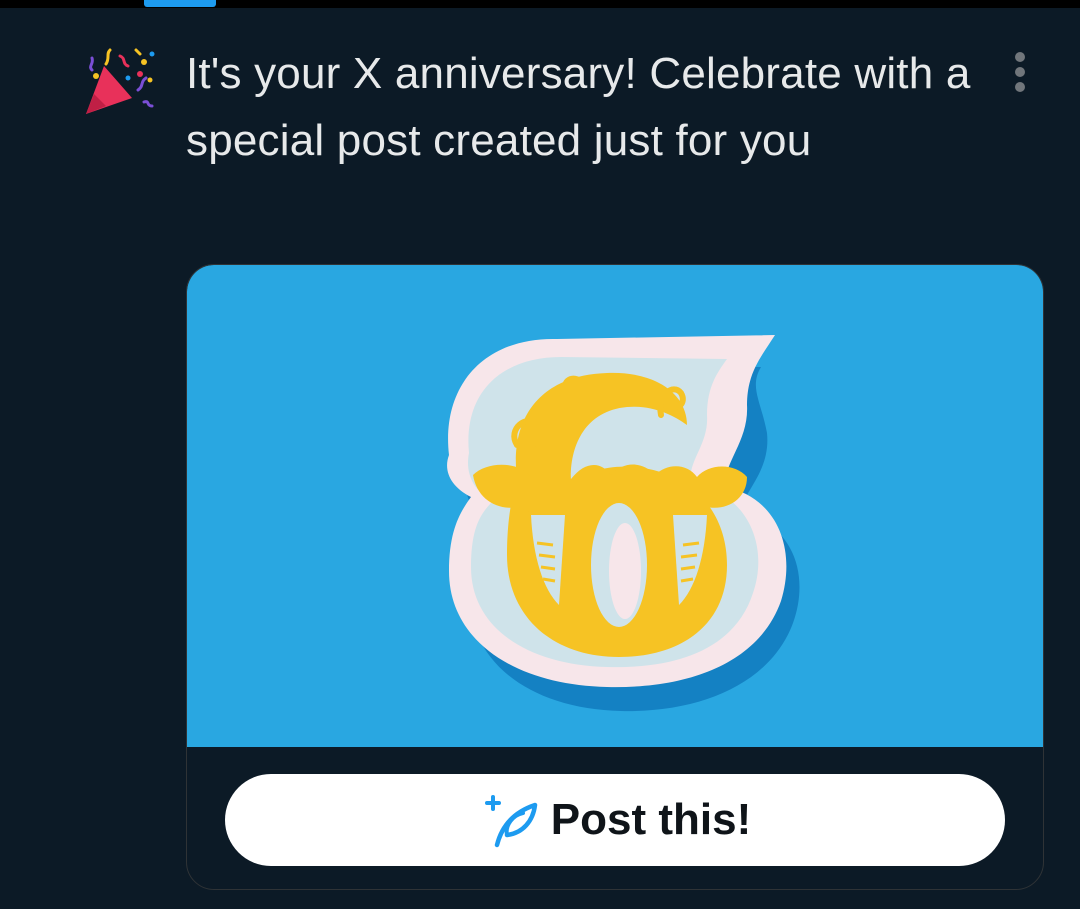 The image size is (1080, 909). Describe the element at coordinates (1020, 72) in the screenshot. I see `more-vertical-icon` at that location.